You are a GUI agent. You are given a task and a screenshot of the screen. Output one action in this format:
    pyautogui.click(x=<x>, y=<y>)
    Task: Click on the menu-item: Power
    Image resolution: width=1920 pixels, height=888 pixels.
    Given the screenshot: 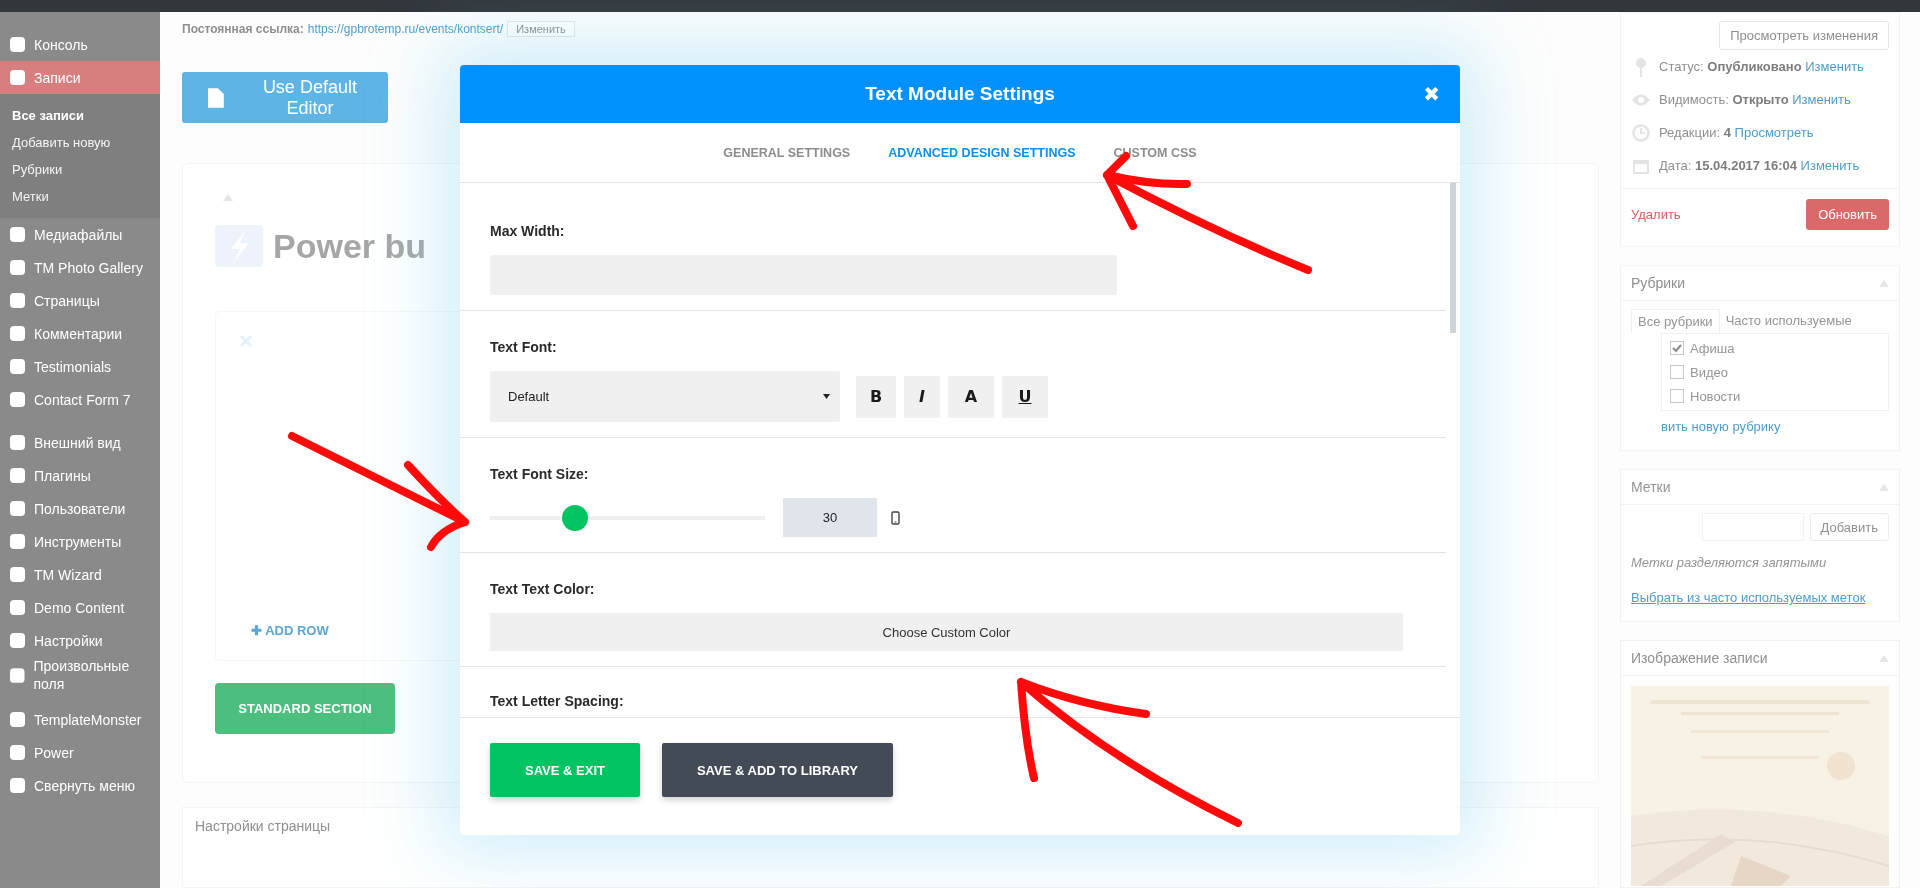 What is the action you would take?
    pyautogui.click(x=80, y=752)
    